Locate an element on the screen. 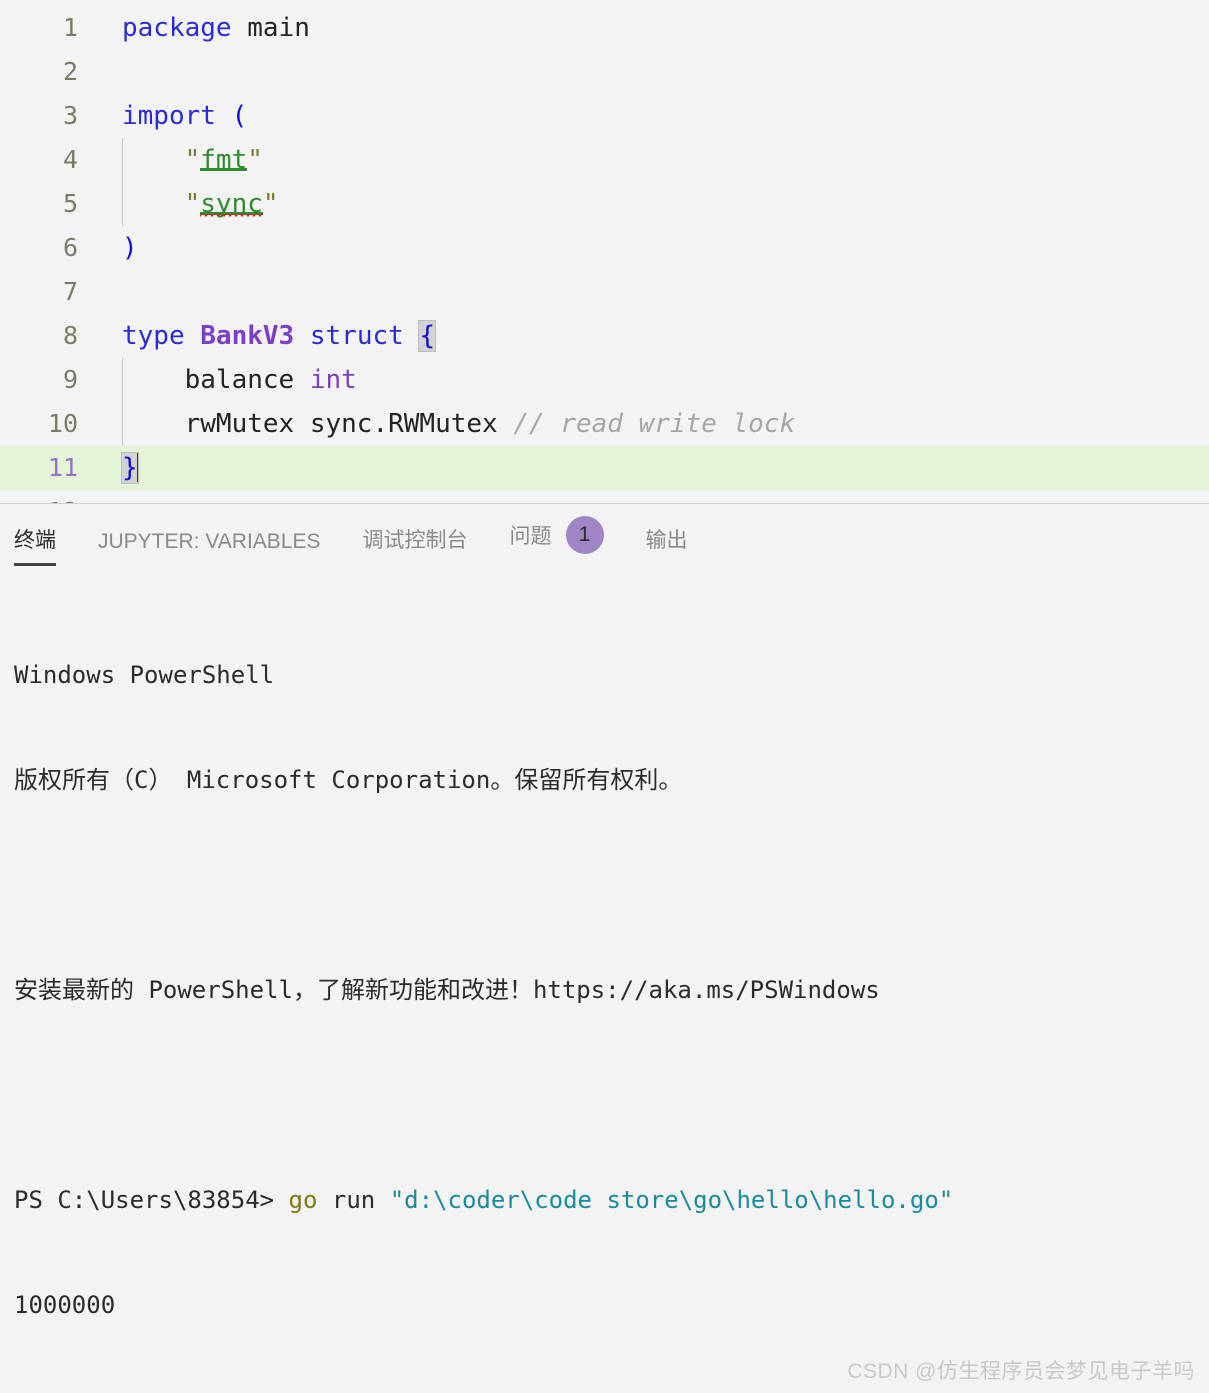 This screenshot has width=1209, height=1393. token-brace-match: } is located at coordinates (130, 468).